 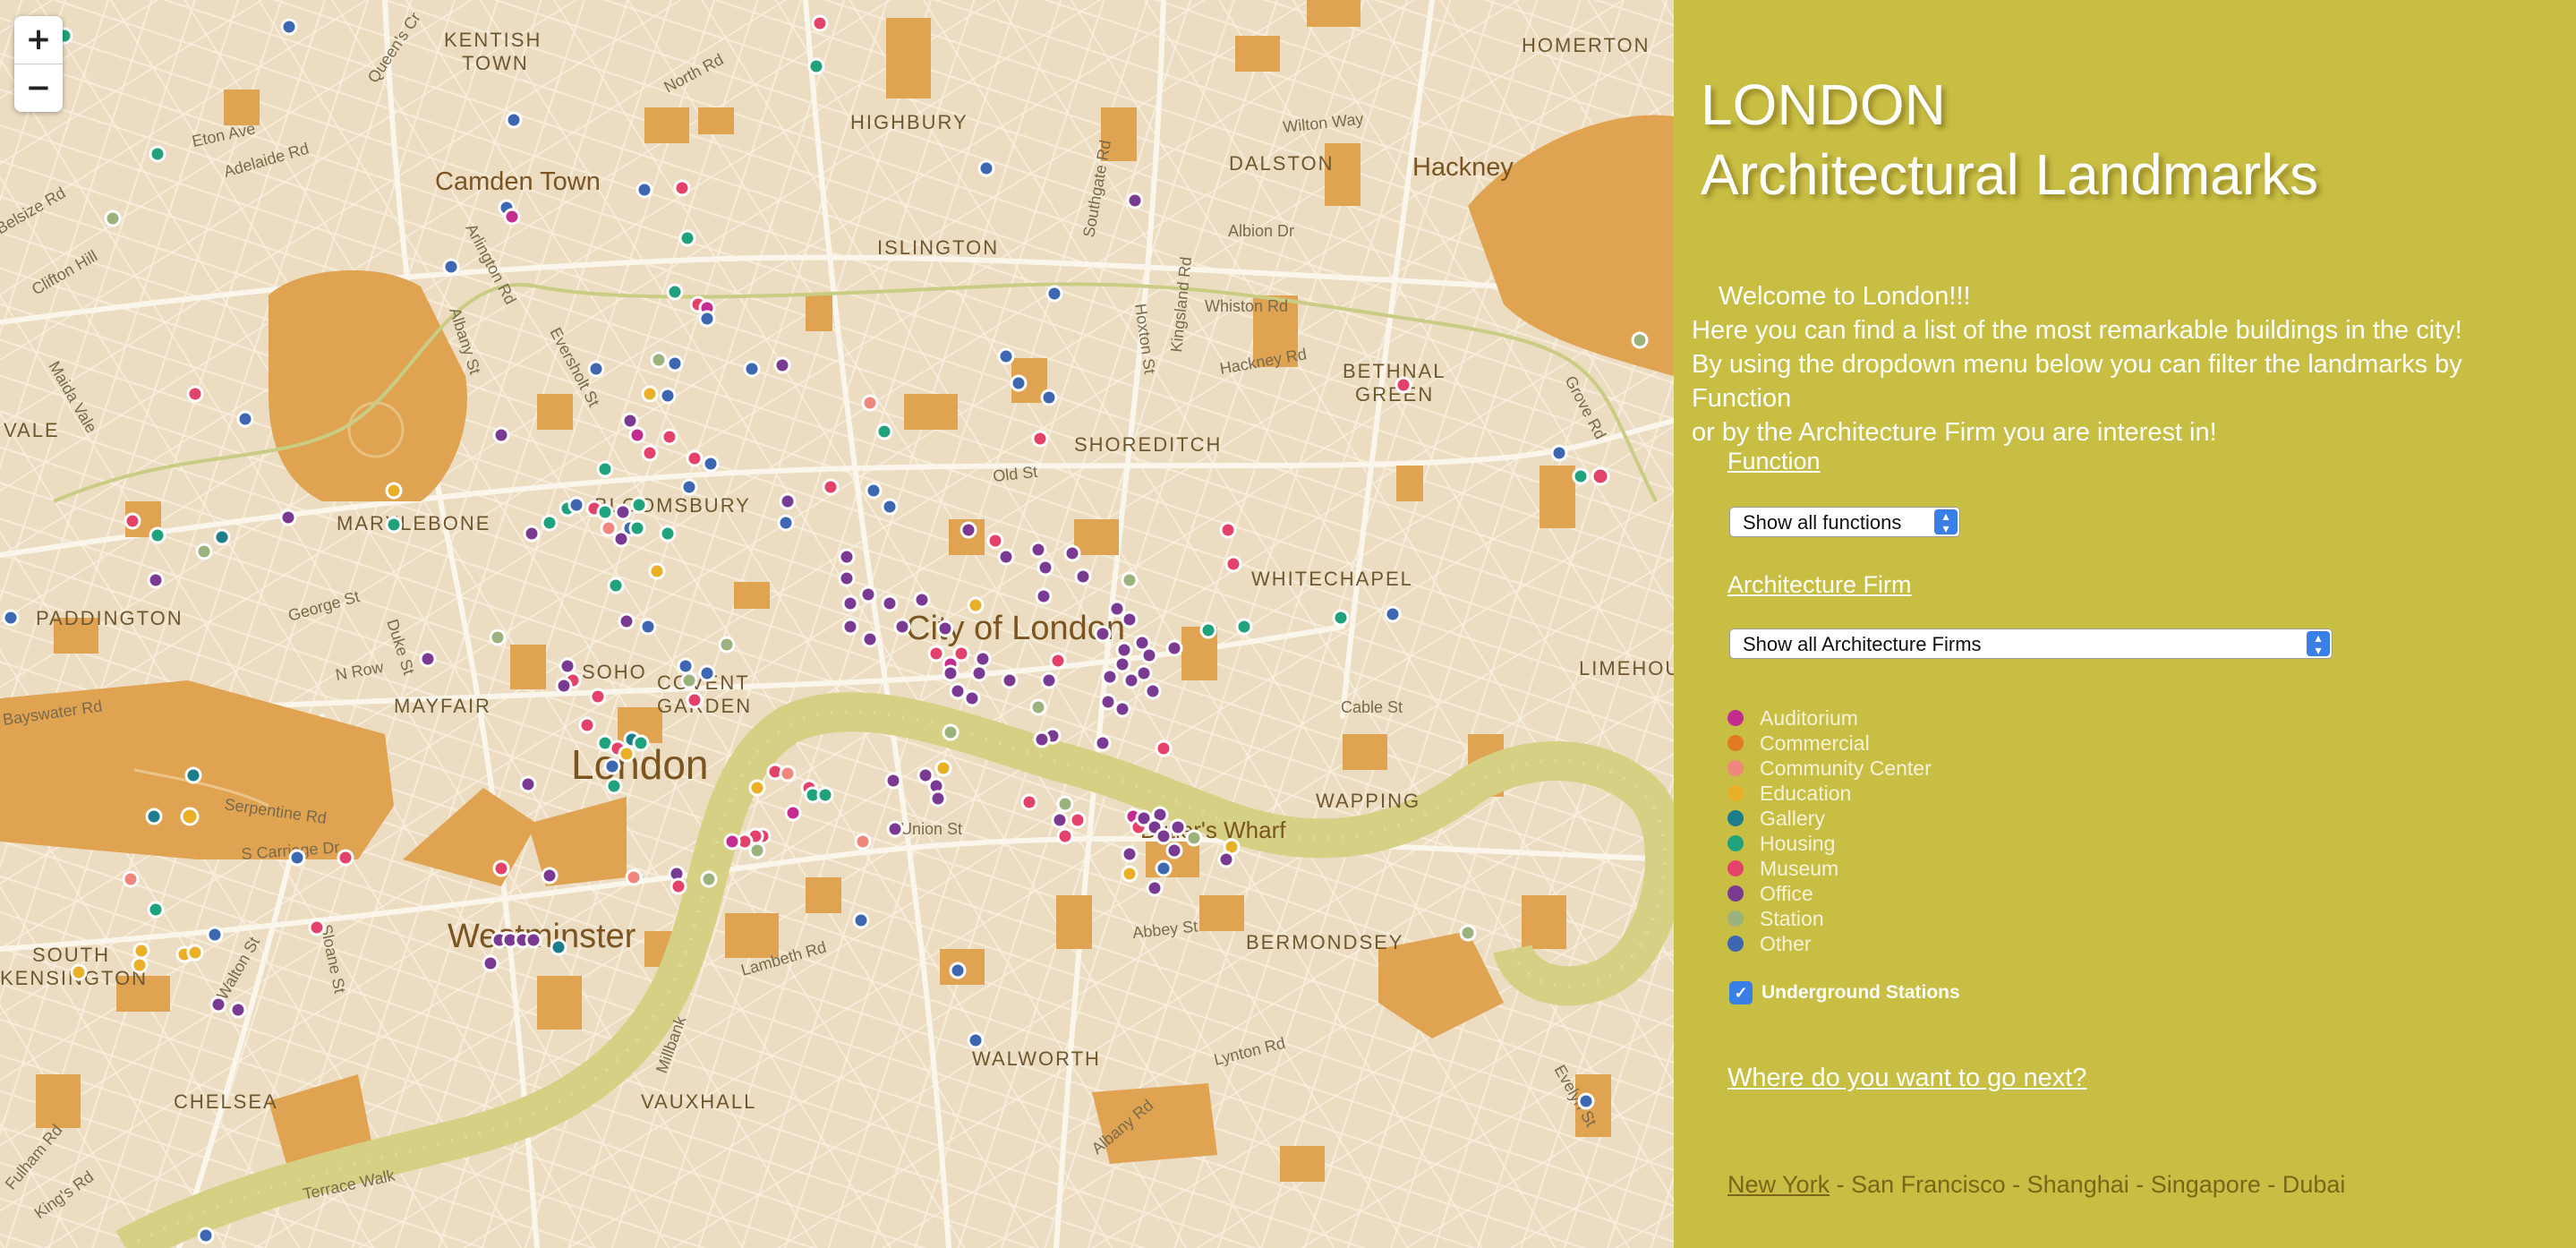 I want to click on legend-item: Education, so click(x=1829, y=793).